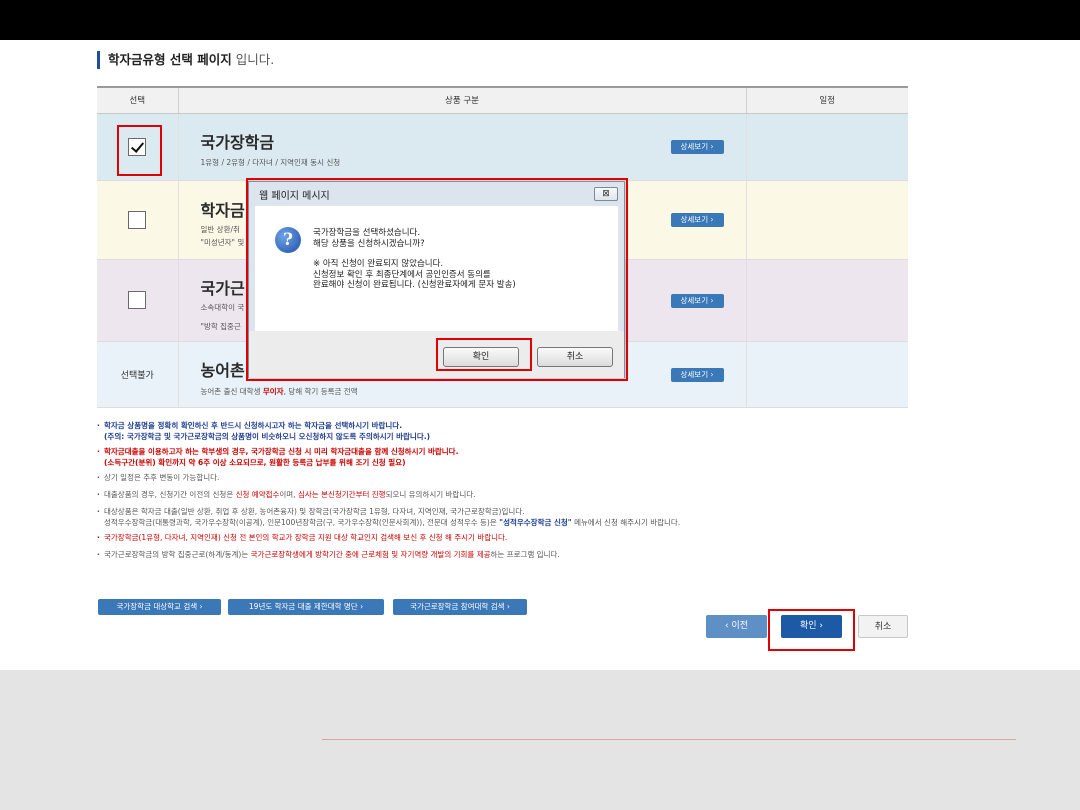 Image resolution: width=1080 pixels, height=810 pixels. Describe the element at coordinates (222, 307) in the screenshot. I see `product-desc: 소속대학이 국` at that location.